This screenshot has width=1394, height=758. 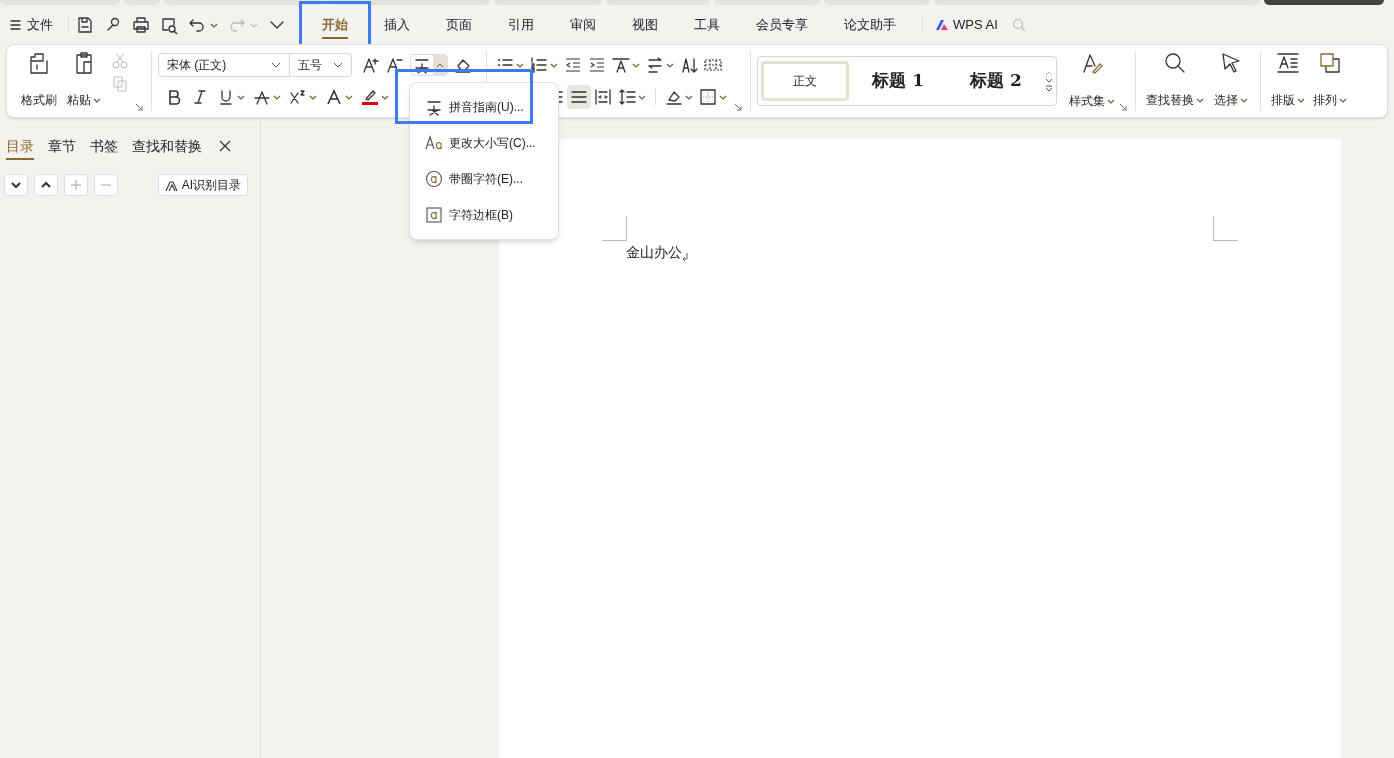 What do you see at coordinates (334, 97) in the screenshot?
I see `text-effect-icon` at bounding box center [334, 97].